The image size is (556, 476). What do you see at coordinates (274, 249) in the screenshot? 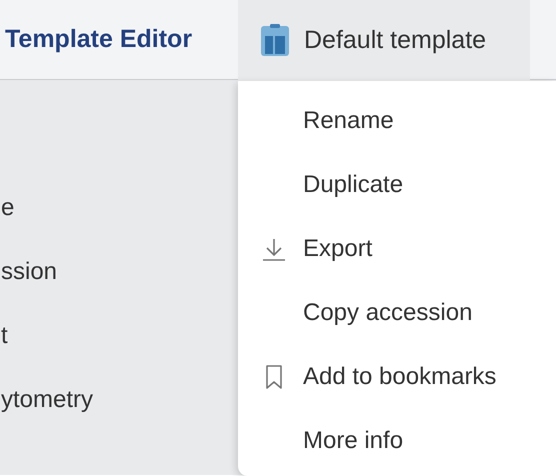
I see `download-icon` at bounding box center [274, 249].